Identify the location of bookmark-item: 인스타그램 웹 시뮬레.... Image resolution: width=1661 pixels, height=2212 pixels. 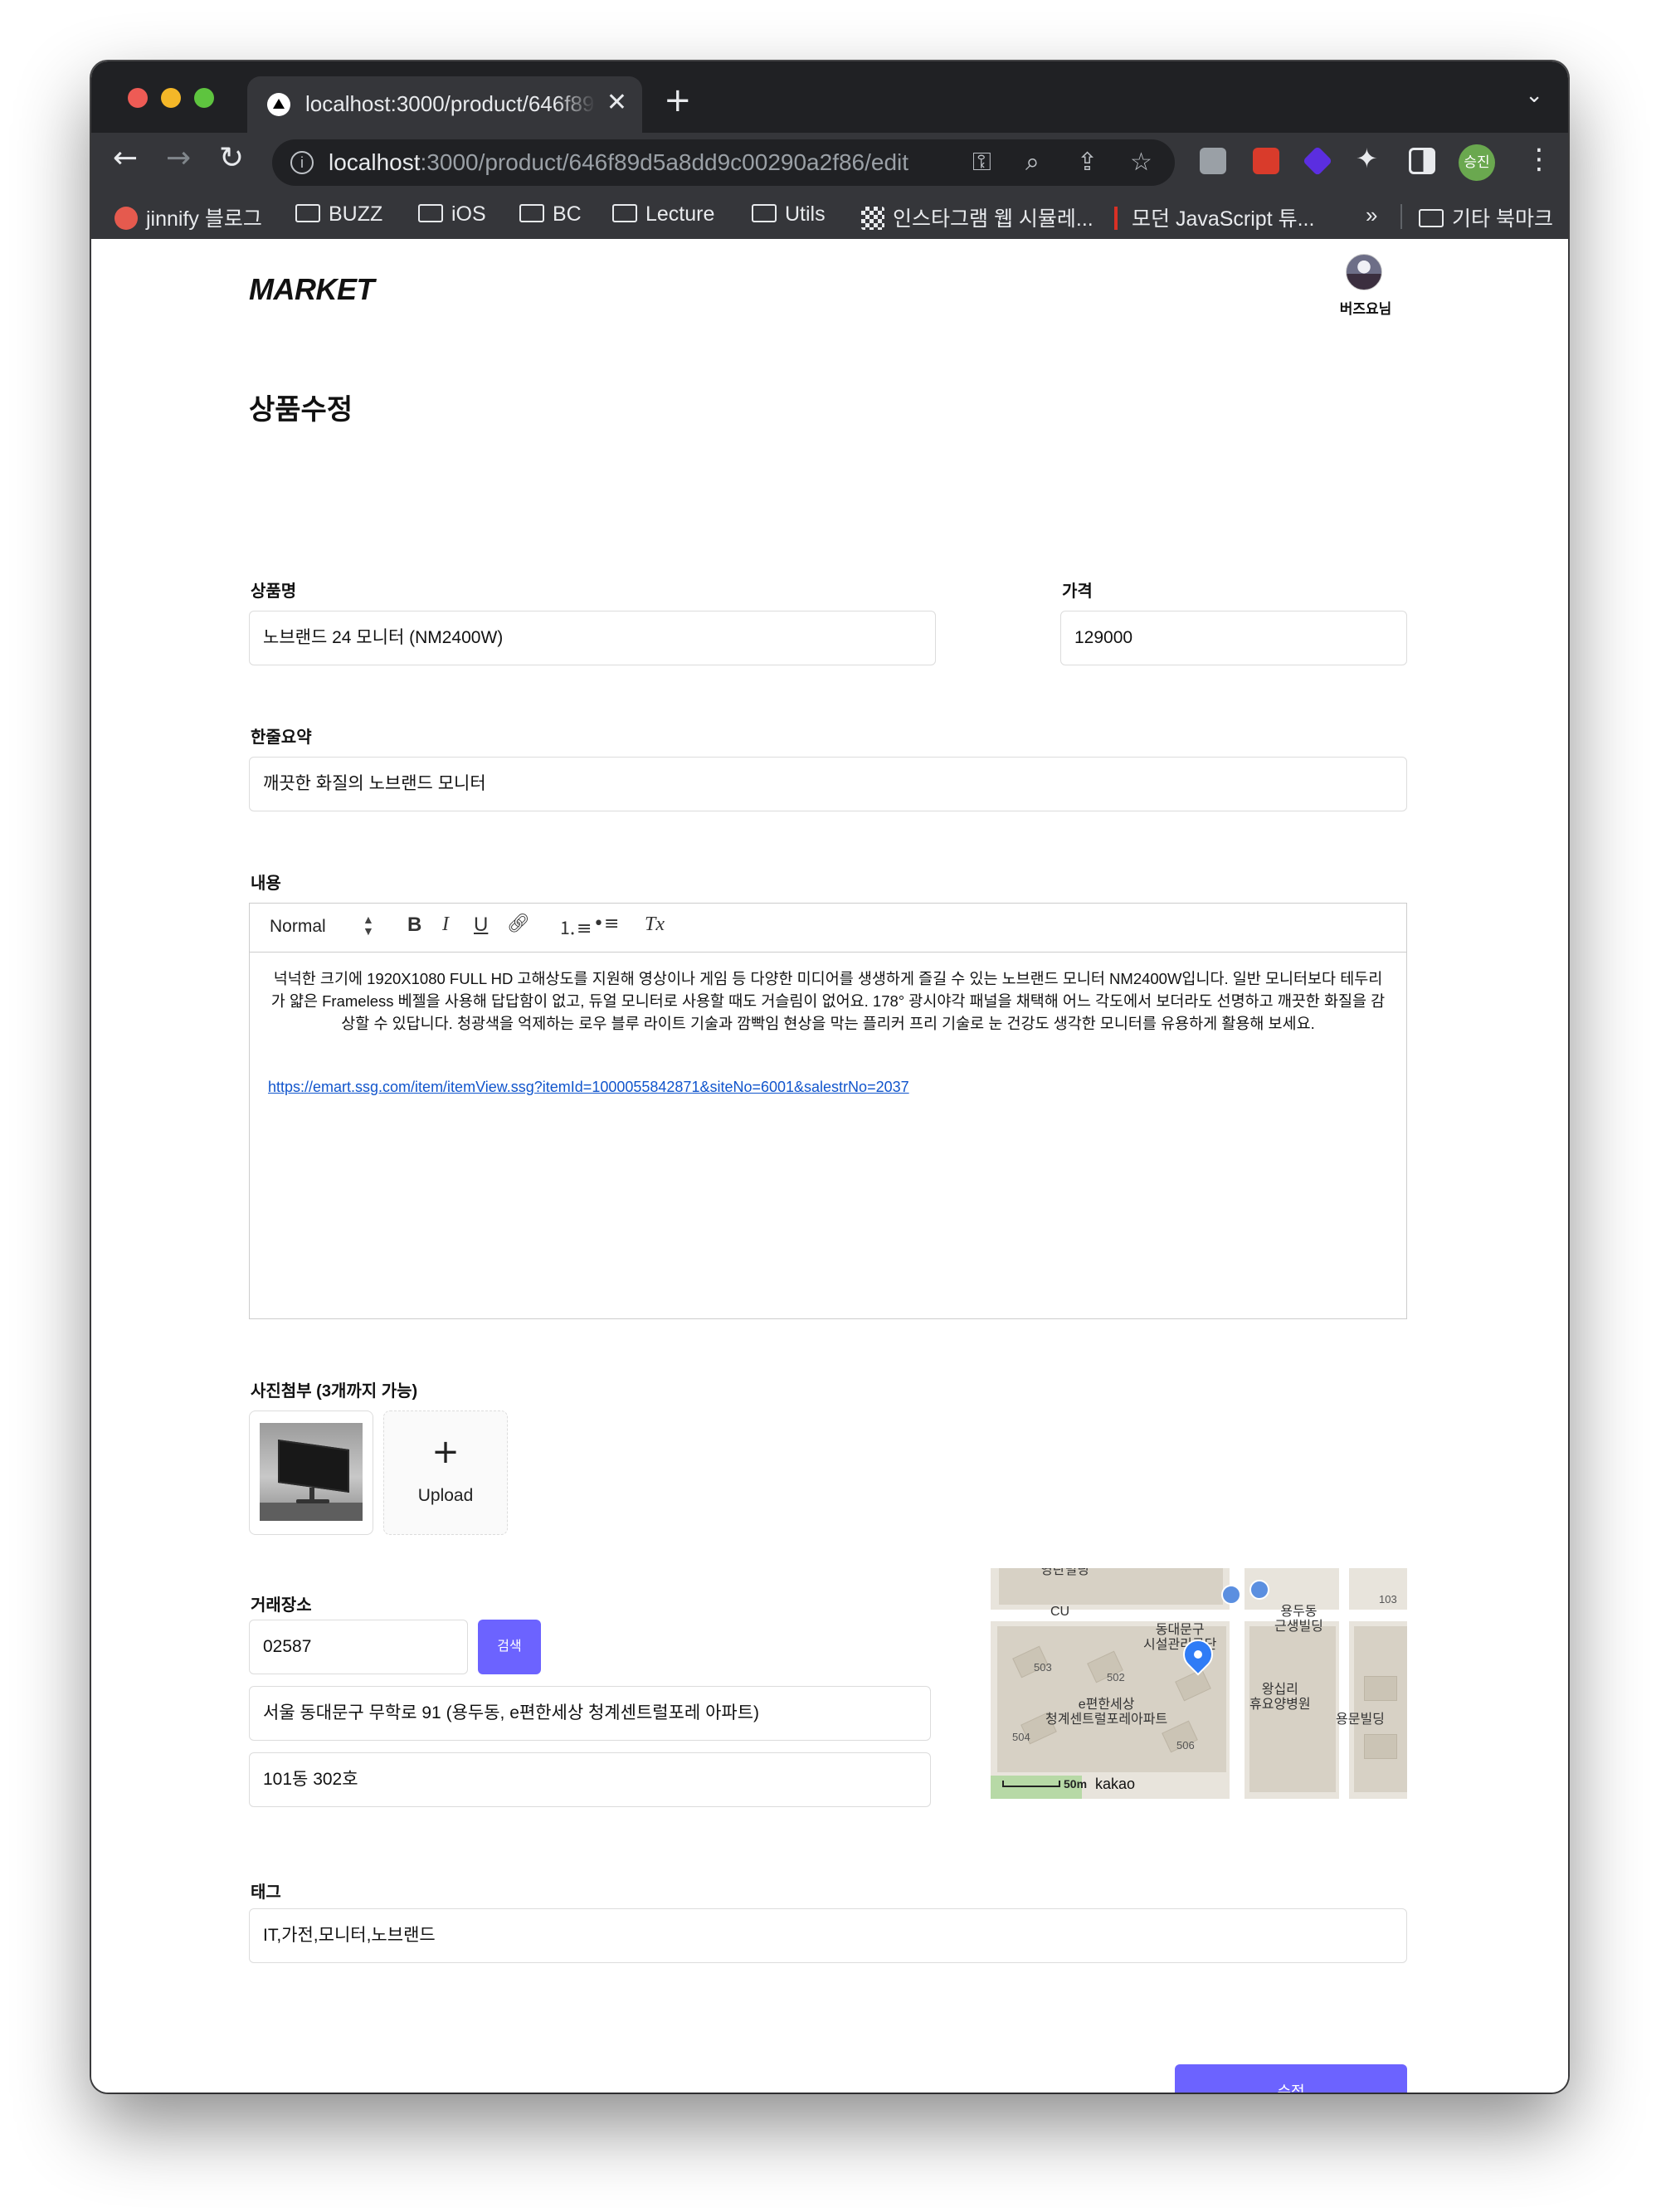
(977, 217).